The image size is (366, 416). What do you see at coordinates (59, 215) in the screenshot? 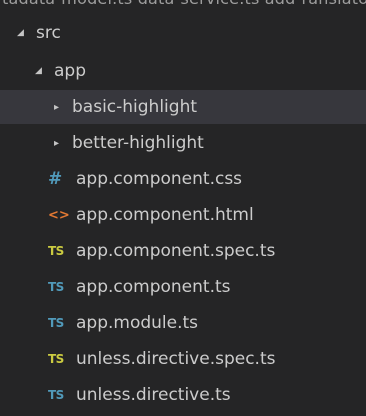
I see `html-file-icon: <>` at bounding box center [59, 215].